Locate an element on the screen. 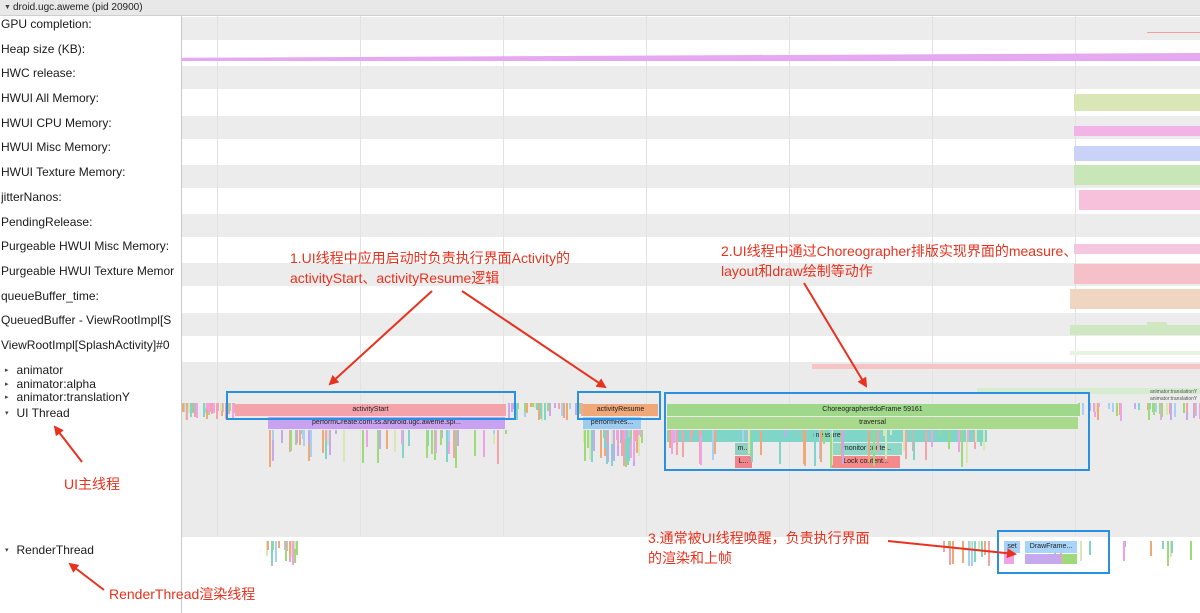  annotation-3-line-1: 3.通常被UI线程唤醒，负责执行界面 is located at coordinates (759, 538).